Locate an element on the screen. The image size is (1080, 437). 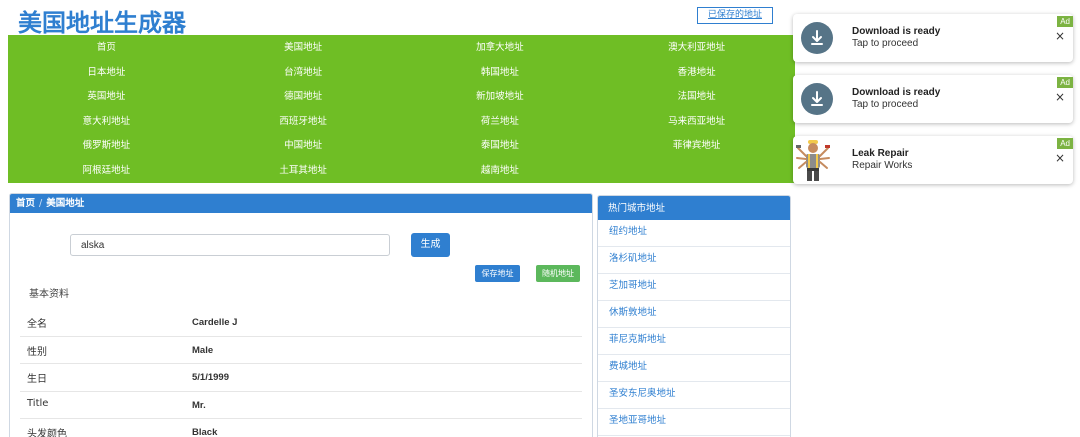
search-input is located at coordinates (230, 245).